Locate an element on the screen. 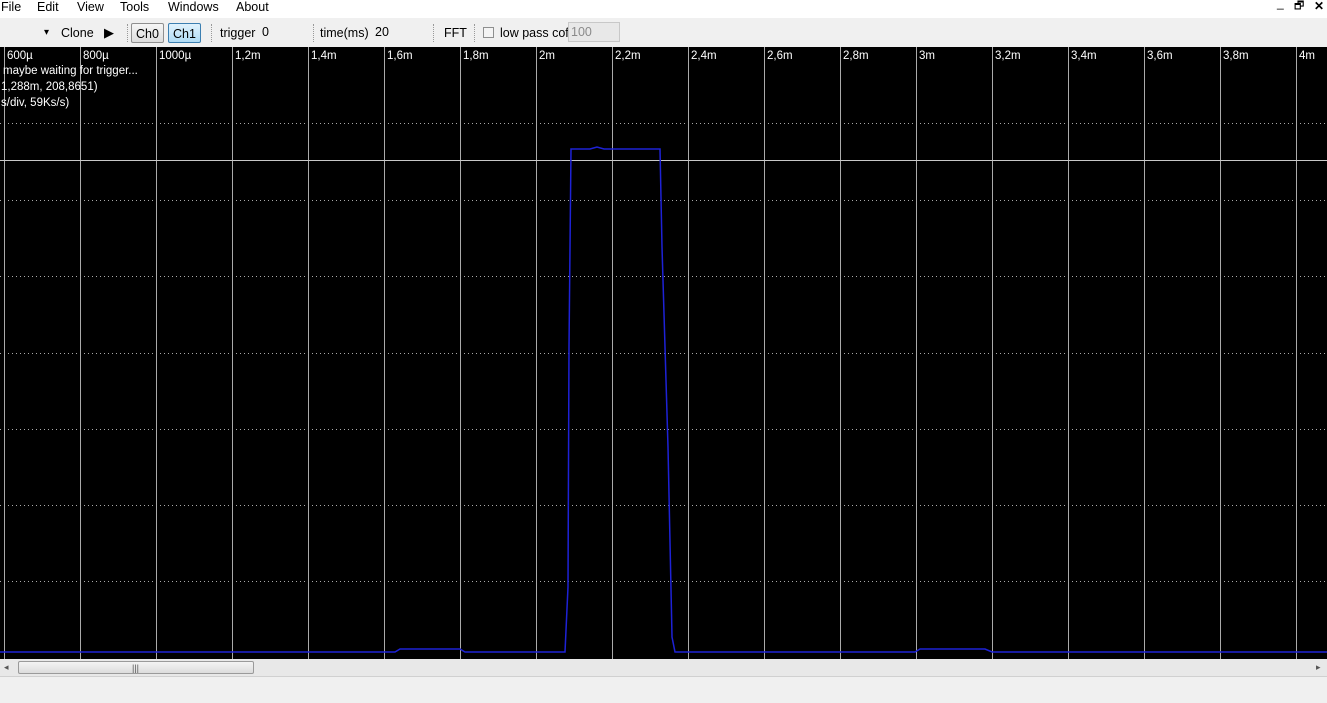 This screenshot has width=1327, height=703. x-tick-label: 2,4m is located at coordinates (704, 56).